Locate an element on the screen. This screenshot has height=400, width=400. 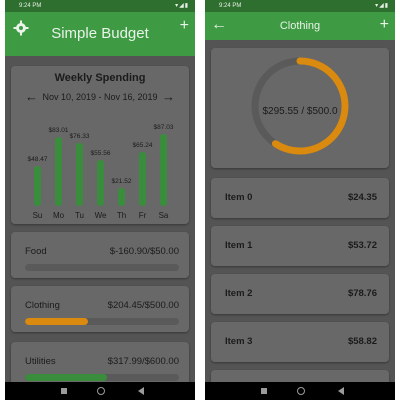
list-item: Item 1 $53.72 is located at coordinates (300, 246).